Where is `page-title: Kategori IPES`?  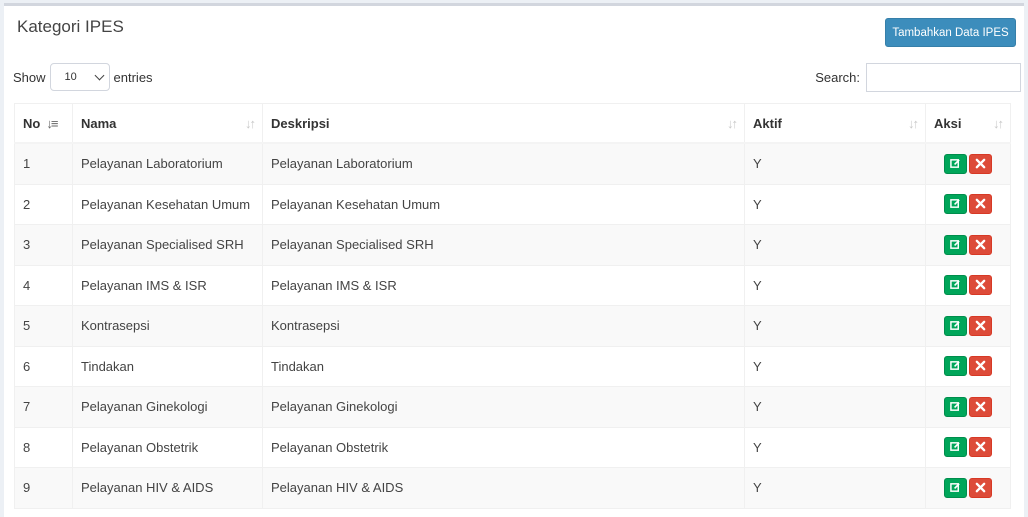
page-title: Kategori IPES is located at coordinates (70, 26).